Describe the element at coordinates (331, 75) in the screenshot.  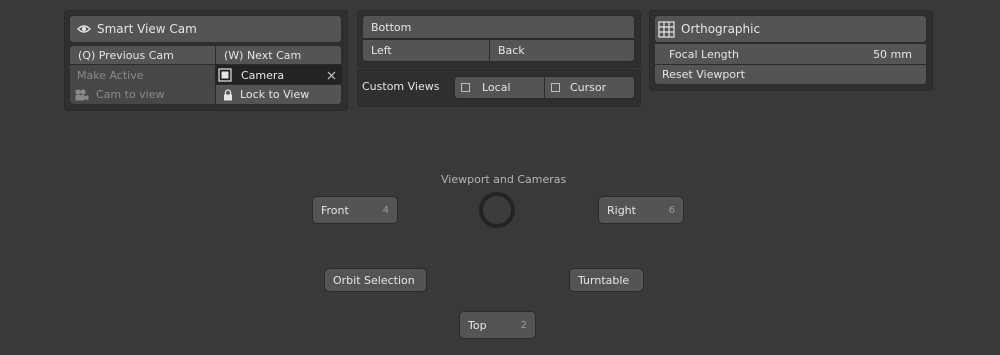
I see `close-icon` at that location.